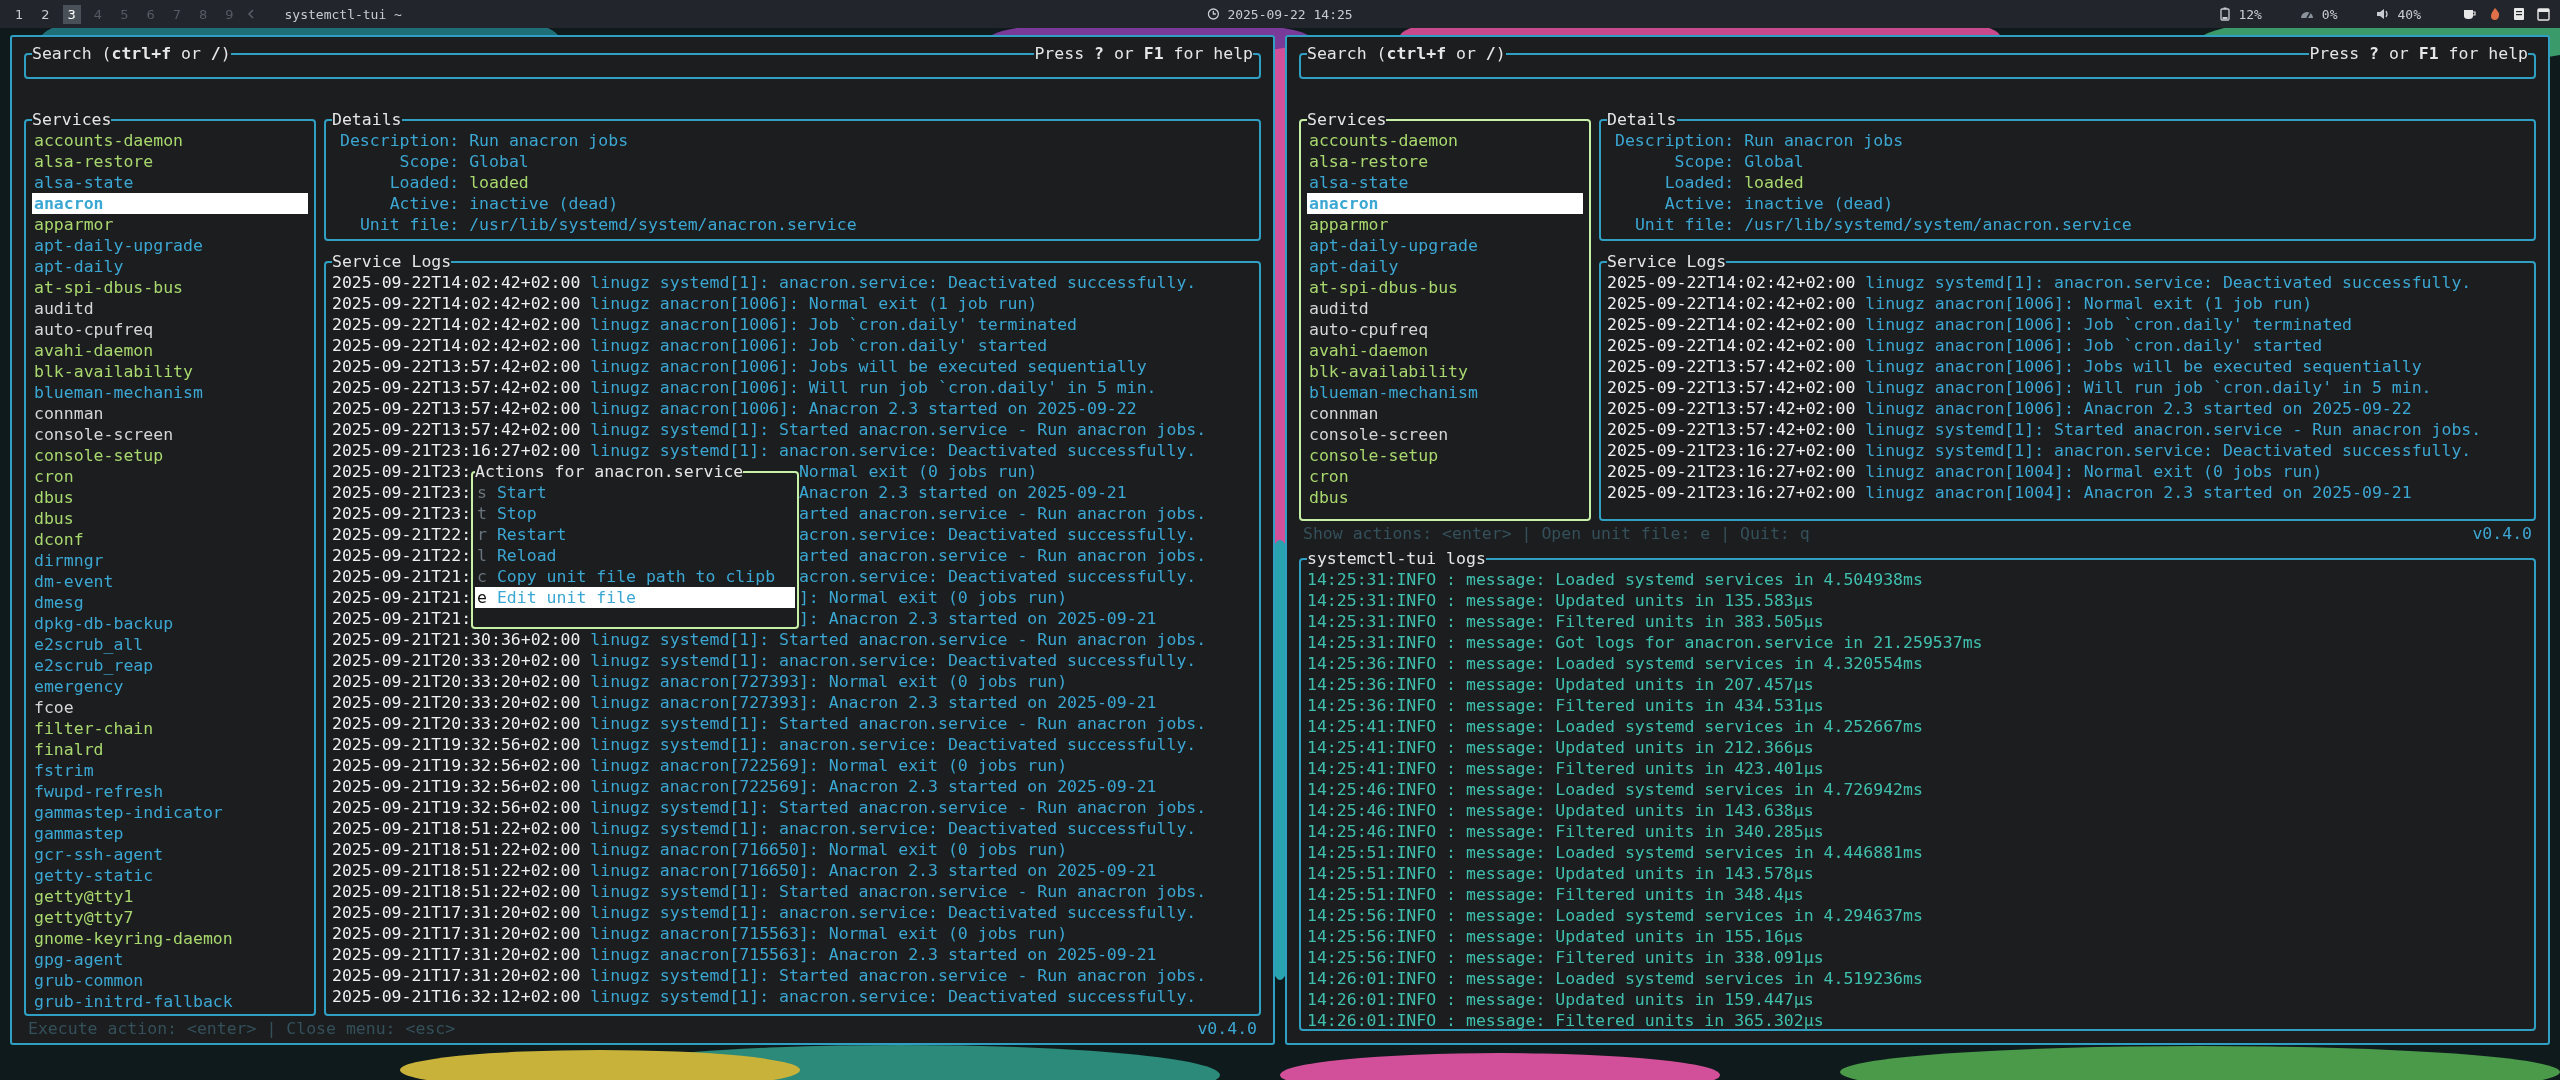 The image size is (2560, 1080). I want to click on log-timestamp: 2025-09-21T22:, so click(402, 555).